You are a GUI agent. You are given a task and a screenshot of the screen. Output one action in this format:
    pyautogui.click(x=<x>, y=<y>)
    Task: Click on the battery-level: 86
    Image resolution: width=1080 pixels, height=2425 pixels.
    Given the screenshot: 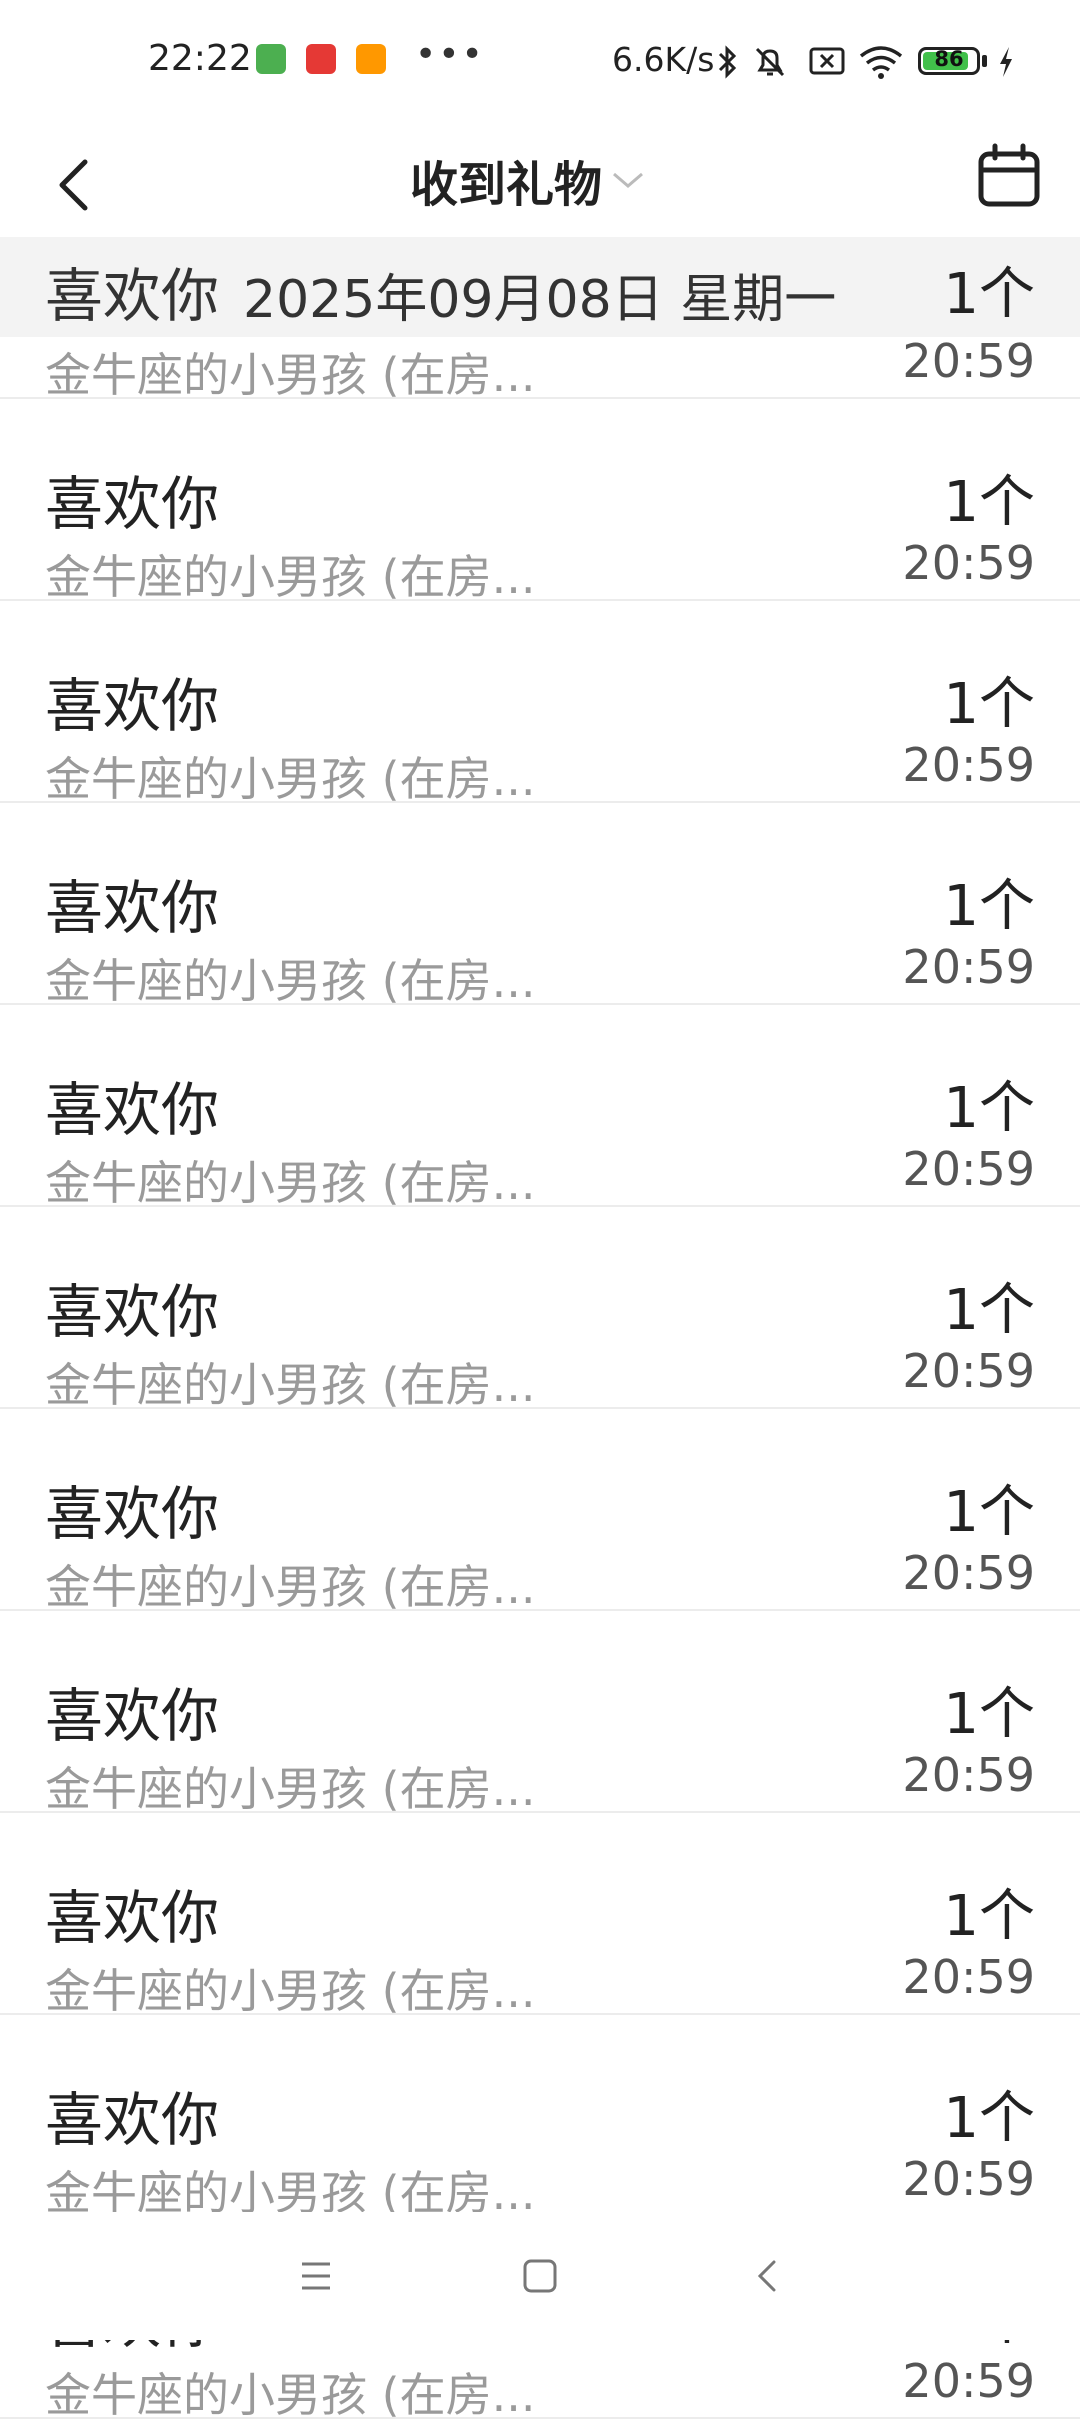 What is the action you would take?
    pyautogui.click(x=949, y=59)
    